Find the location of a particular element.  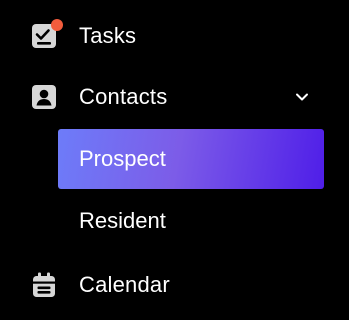

sidebar-item-label: Tasks is located at coordinates (108, 35).